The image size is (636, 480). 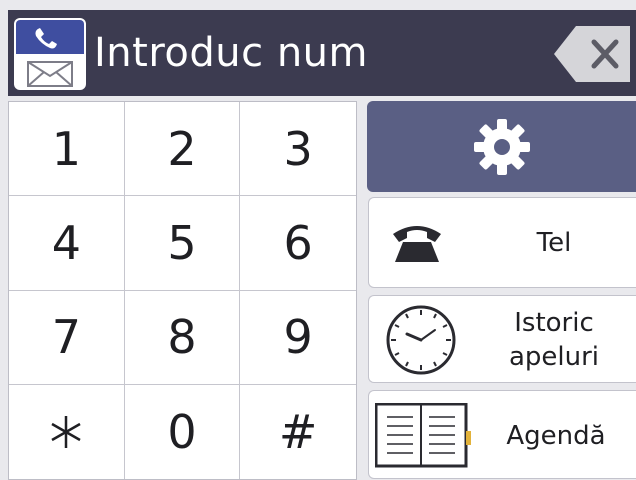 I want to click on number-entry-field: Introduc num, so click(x=231, y=53).